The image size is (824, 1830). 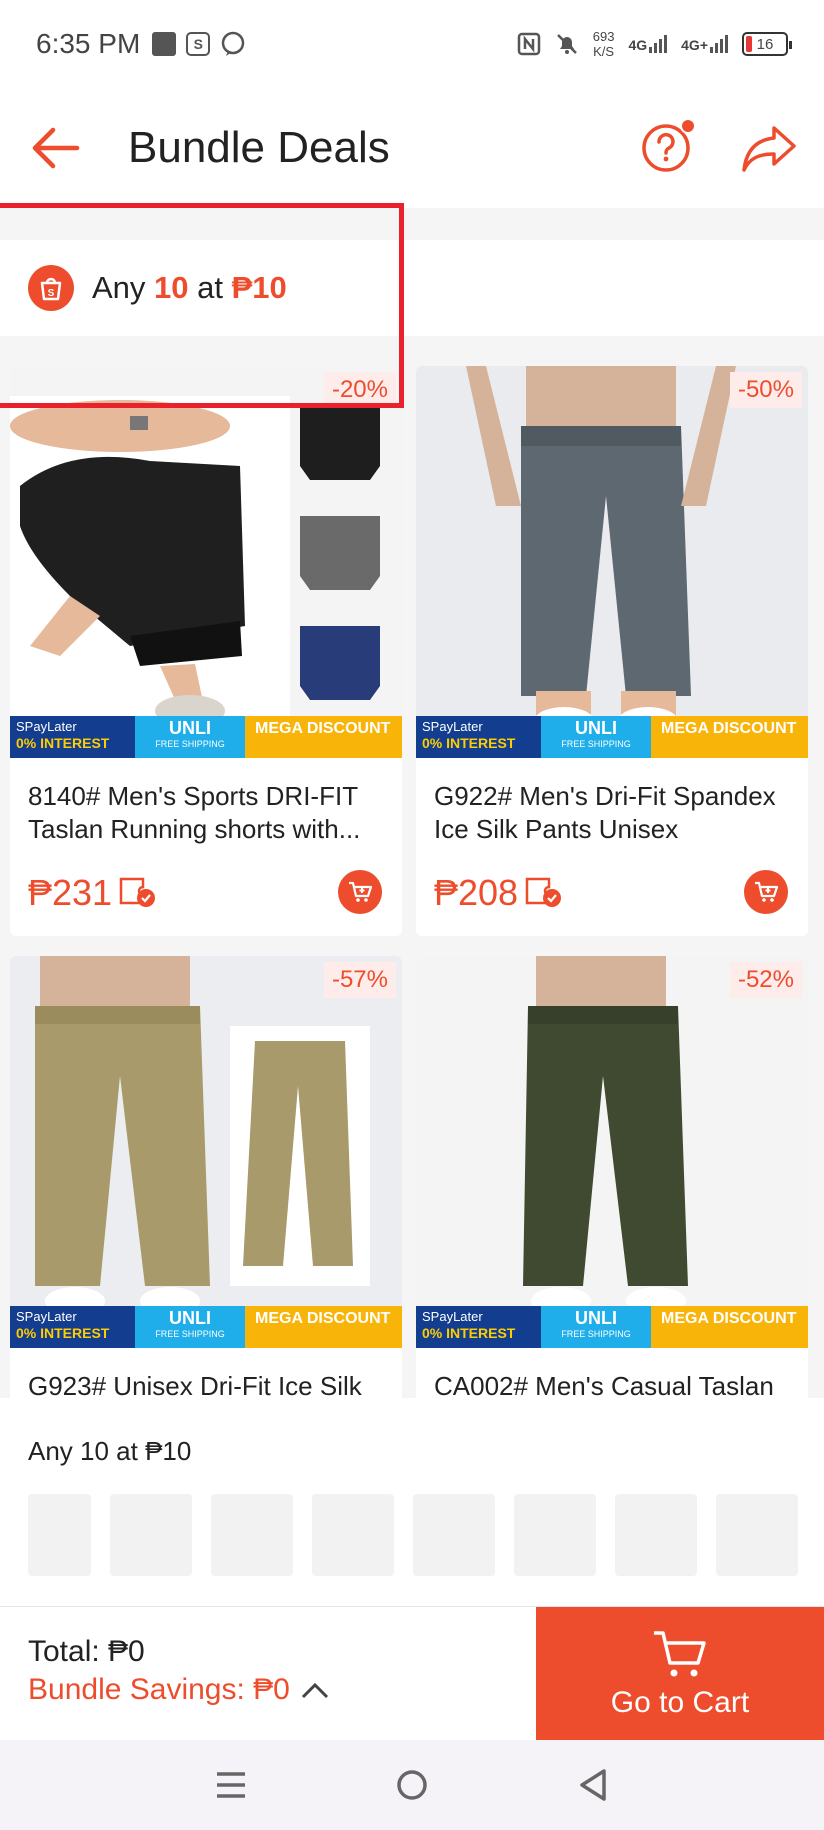 I want to click on system-nav-bar, so click(x=412, y=1785).